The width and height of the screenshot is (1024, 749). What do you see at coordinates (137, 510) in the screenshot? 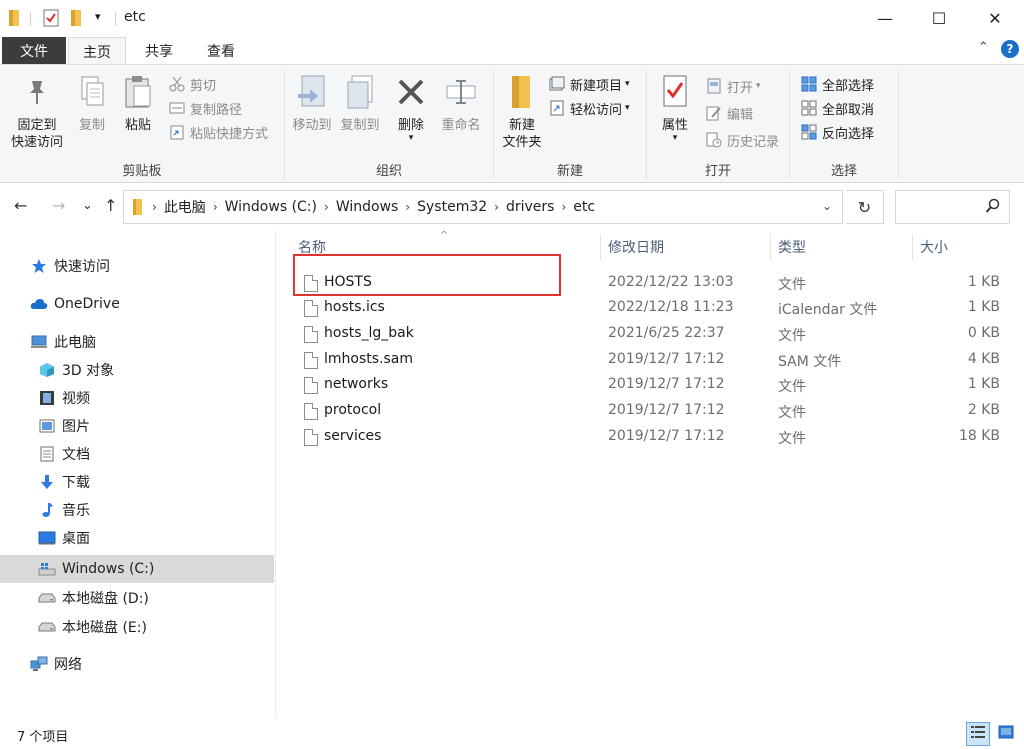
I see `sidebar-item-music: 音乐` at bounding box center [137, 510].